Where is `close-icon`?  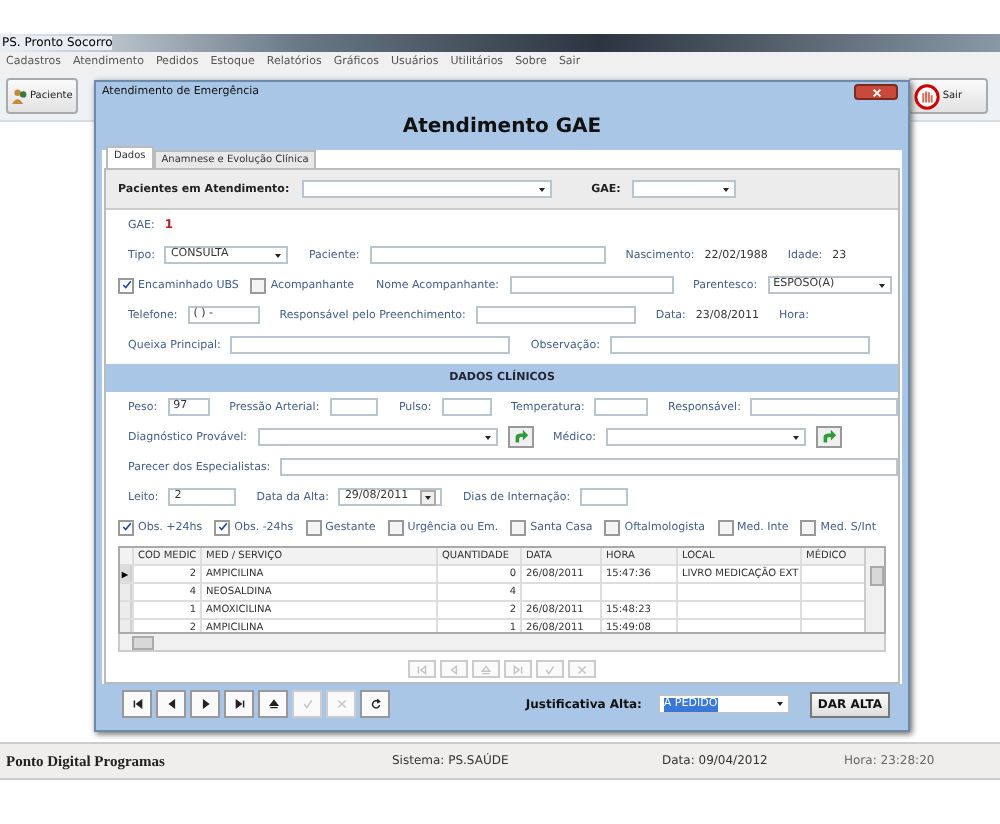
close-icon is located at coordinates (876, 92).